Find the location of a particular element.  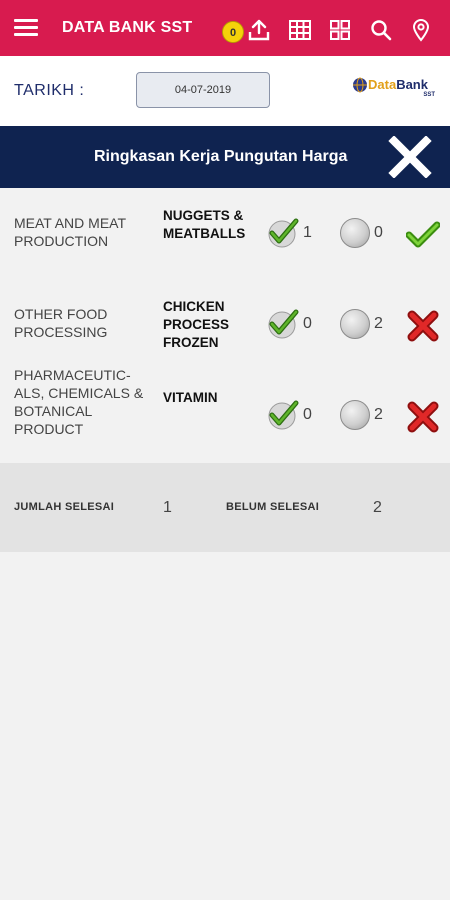

notification-badge: 0 is located at coordinates (233, 32).